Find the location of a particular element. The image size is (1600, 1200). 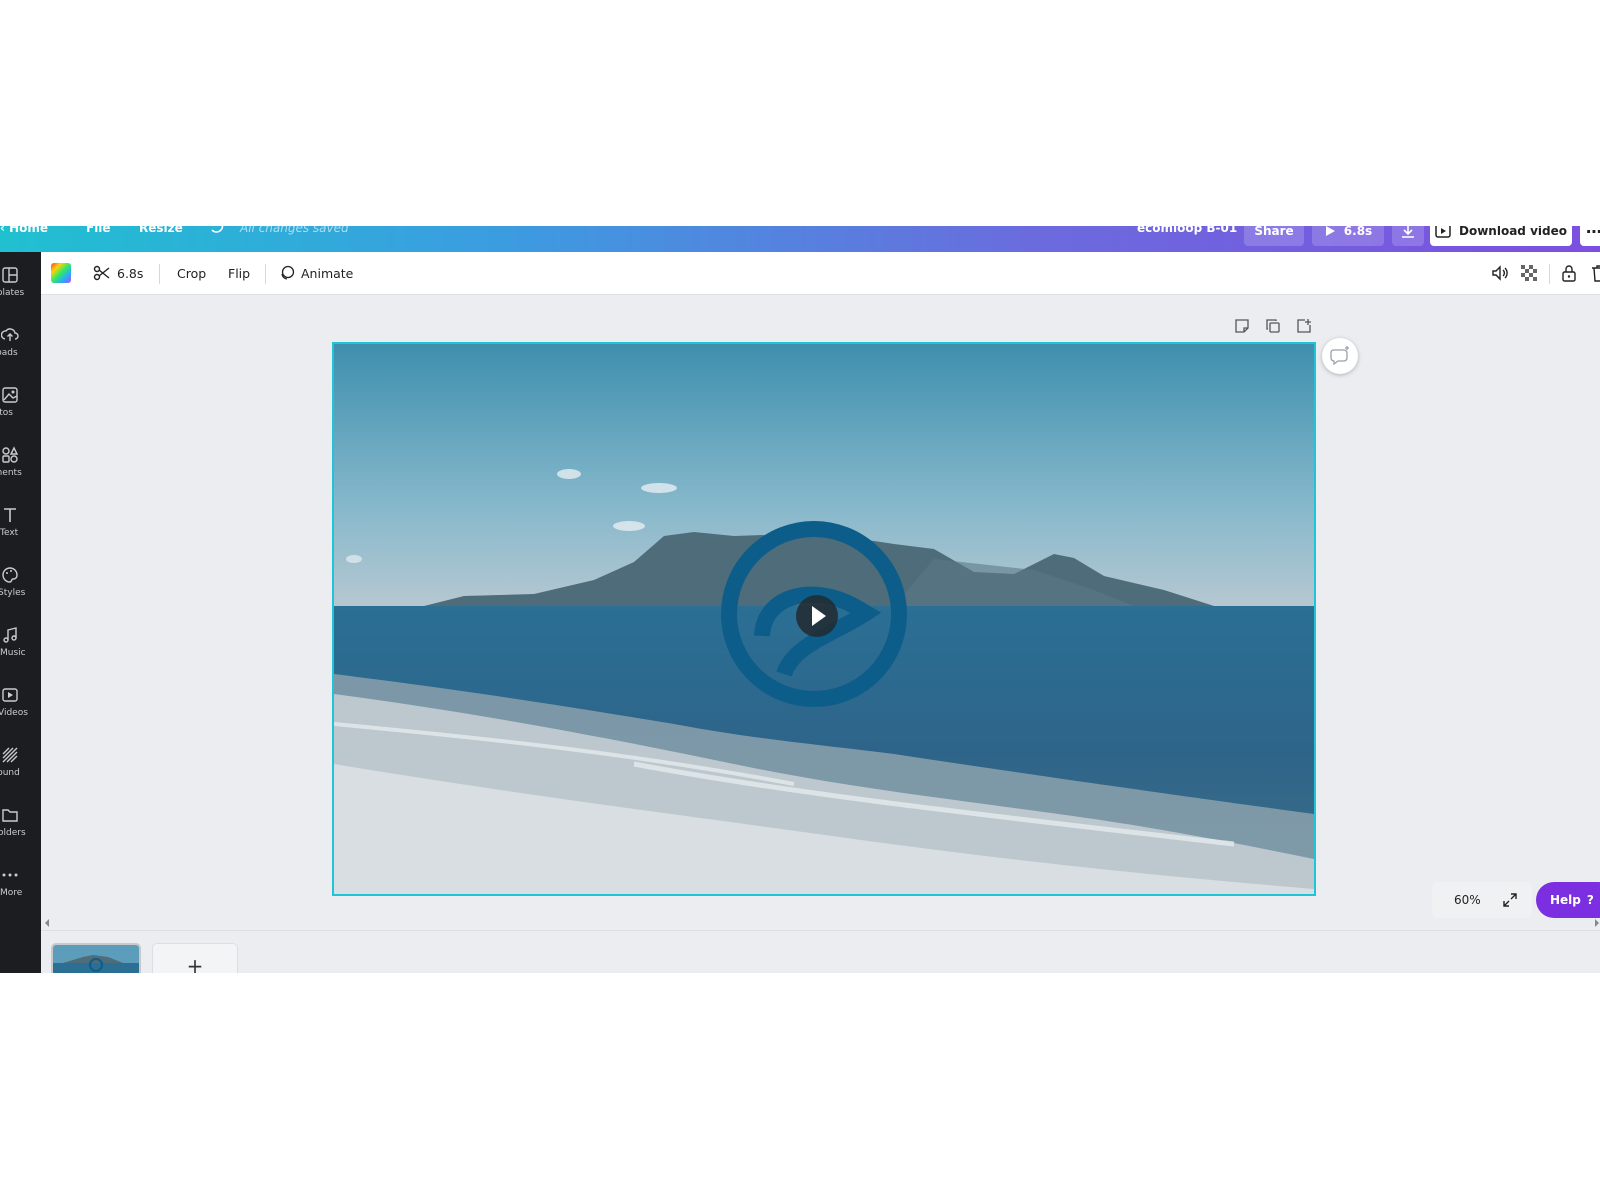

transparency-icon is located at coordinates (1529, 273).